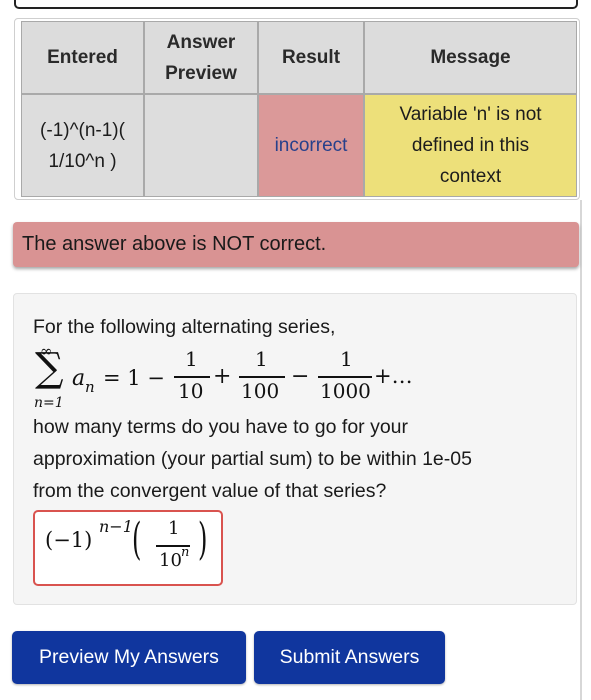 This screenshot has width=591, height=700. I want to click on preview-answers-button: Preview My Answers, so click(129, 657).